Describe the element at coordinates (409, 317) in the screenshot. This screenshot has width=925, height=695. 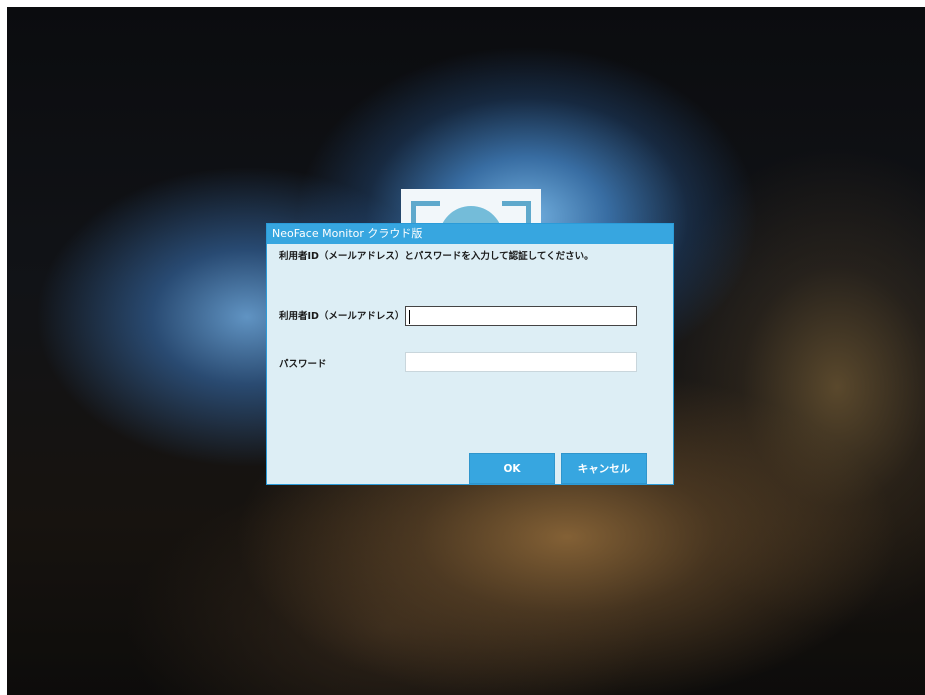
I see `text-cursor` at that location.